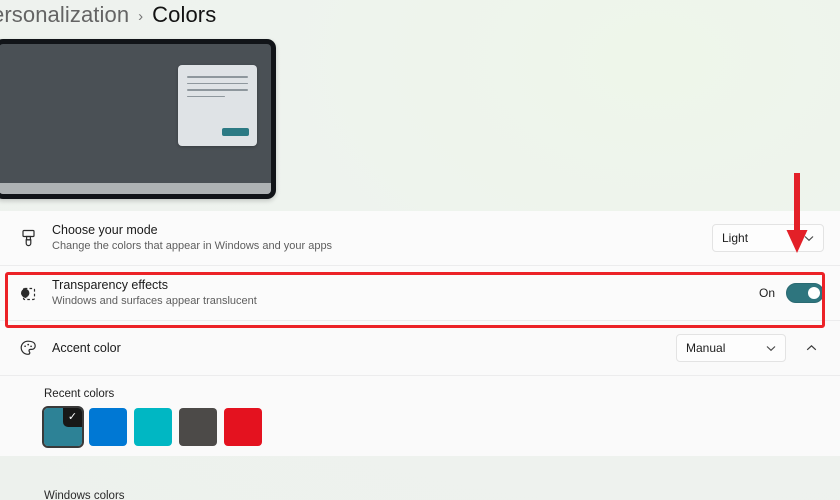 This screenshot has height=500, width=840. I want to click on chevron-right-icon: ›, so click(141, 16).